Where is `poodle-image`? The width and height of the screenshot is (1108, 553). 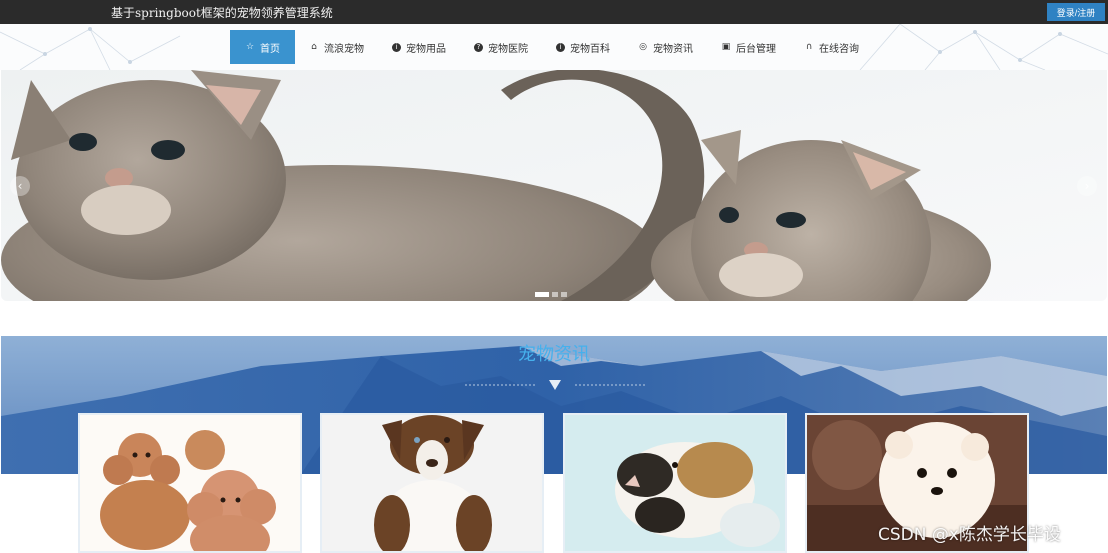
poodle-image is located at coordinates (190, 483).